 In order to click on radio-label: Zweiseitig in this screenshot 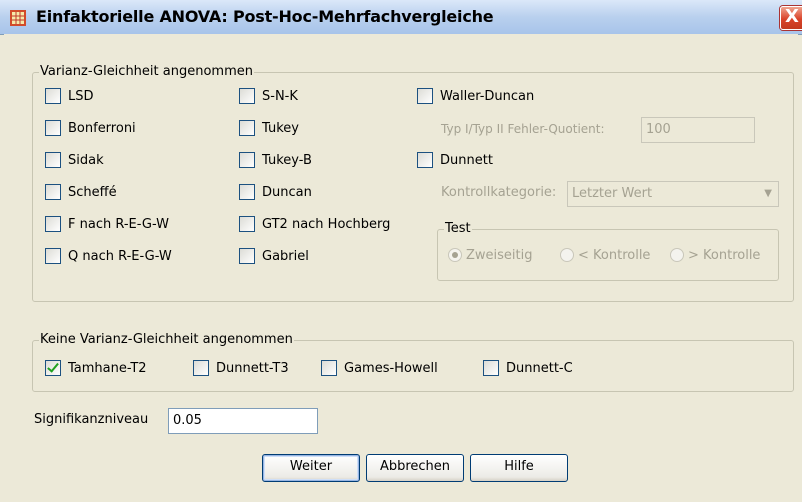, I will do `click(499, 255)`.